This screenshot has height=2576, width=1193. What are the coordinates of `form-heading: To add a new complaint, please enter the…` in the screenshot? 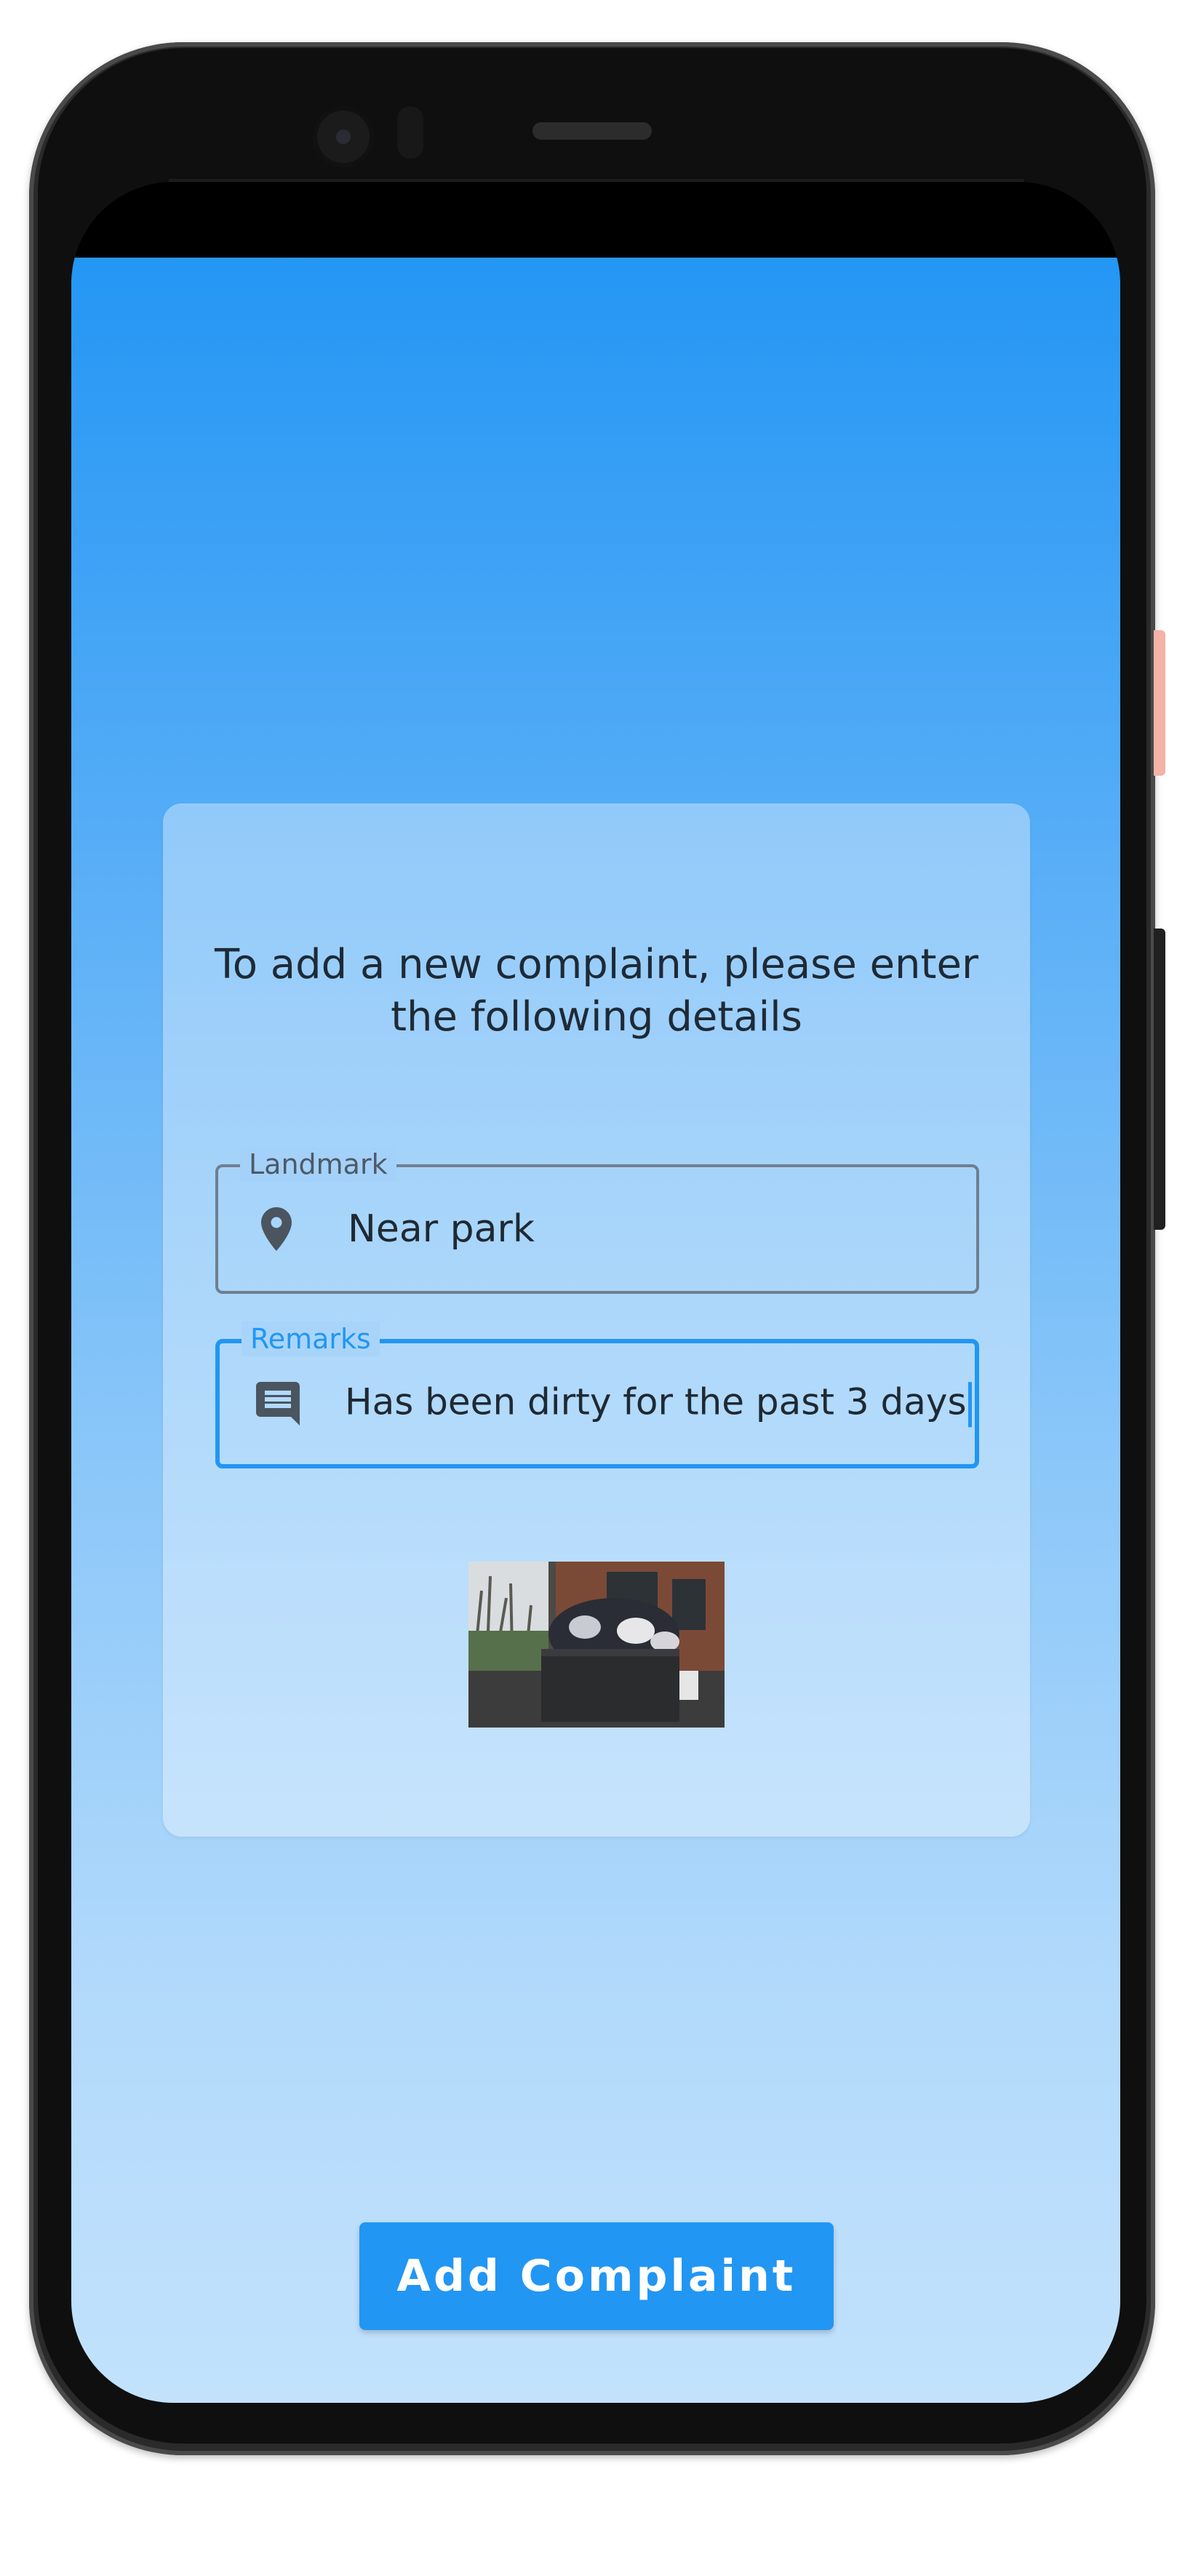 It's located at (596, 991).